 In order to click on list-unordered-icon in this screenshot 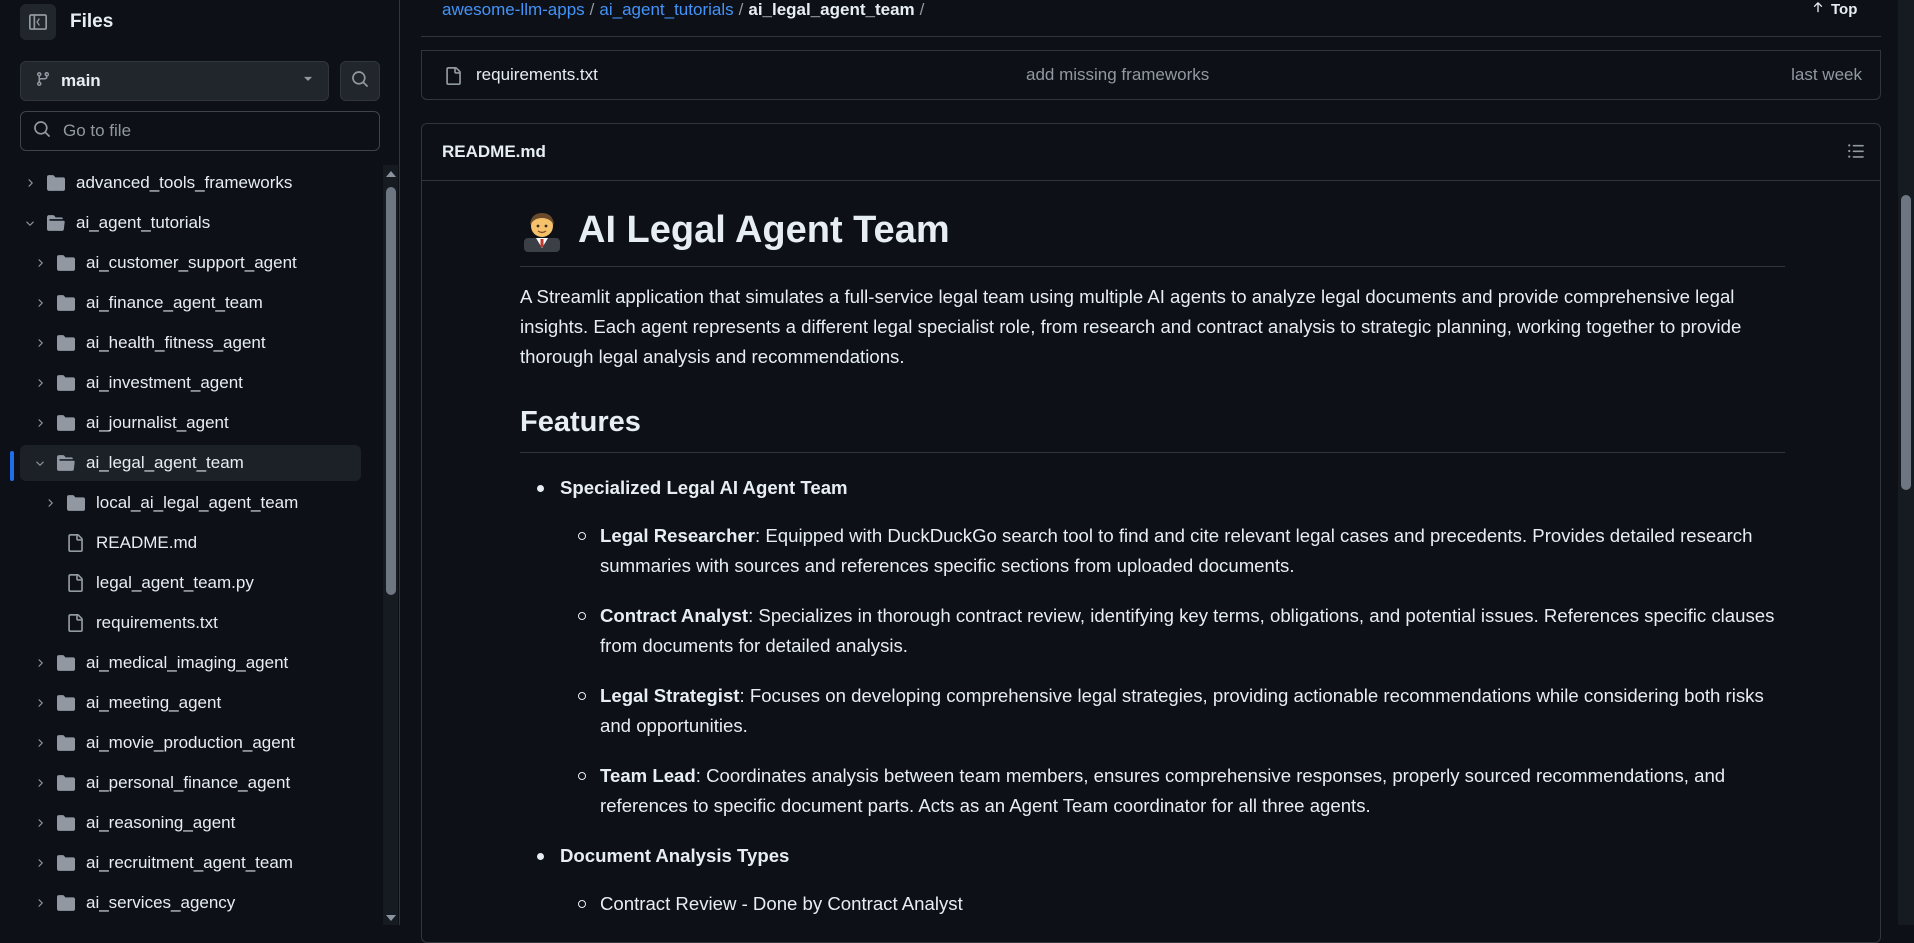, I will do `click(1856, 153)`.